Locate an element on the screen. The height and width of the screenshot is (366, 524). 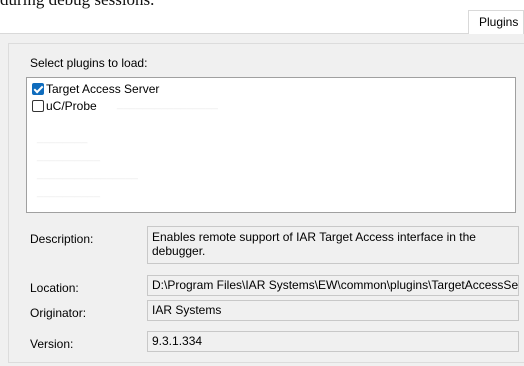
location-label: Location: is located at coordinates (54, 288).